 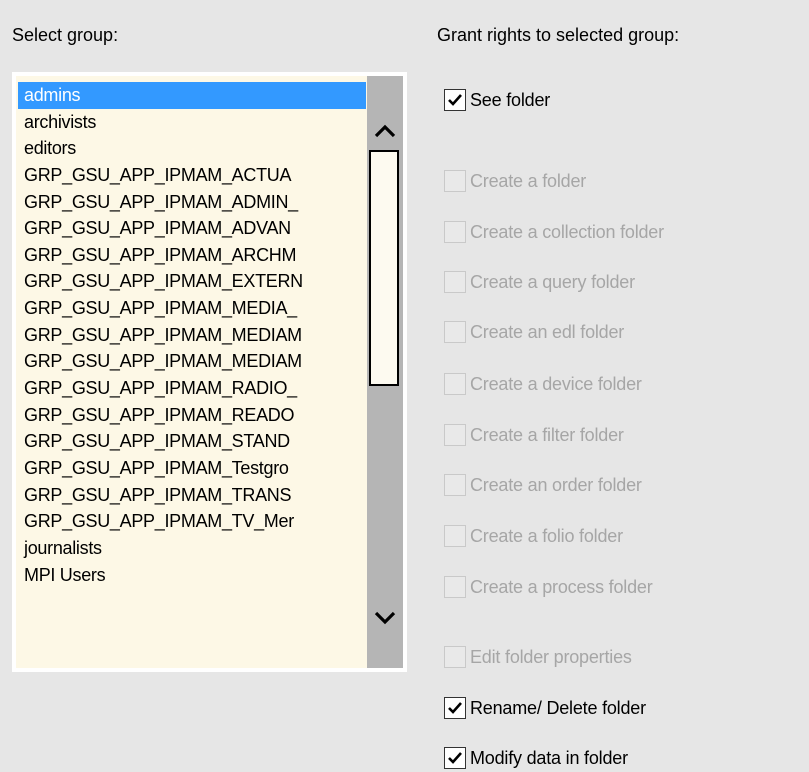 What do you see at coordinates (192, 468) in the screenshot?
I see `group-list-item: GRP_GSU_APP_IPMAM_Testgro` at bounding box center [192, 468].